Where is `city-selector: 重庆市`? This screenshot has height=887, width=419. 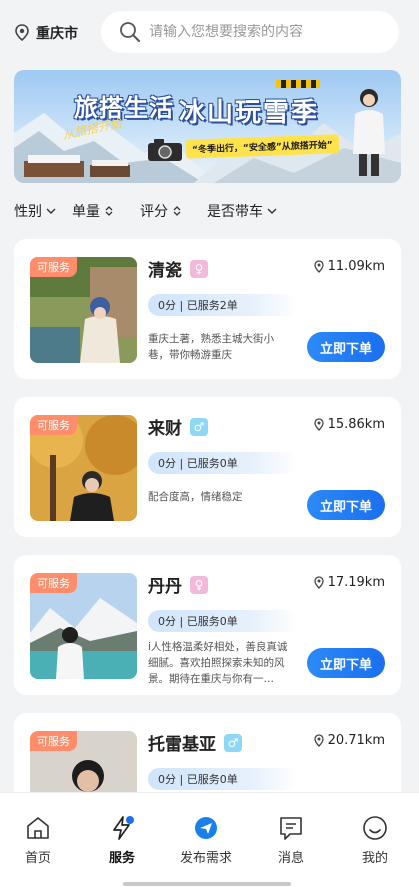
city-selector: 重庆市 is located at coordinates (54, 33).